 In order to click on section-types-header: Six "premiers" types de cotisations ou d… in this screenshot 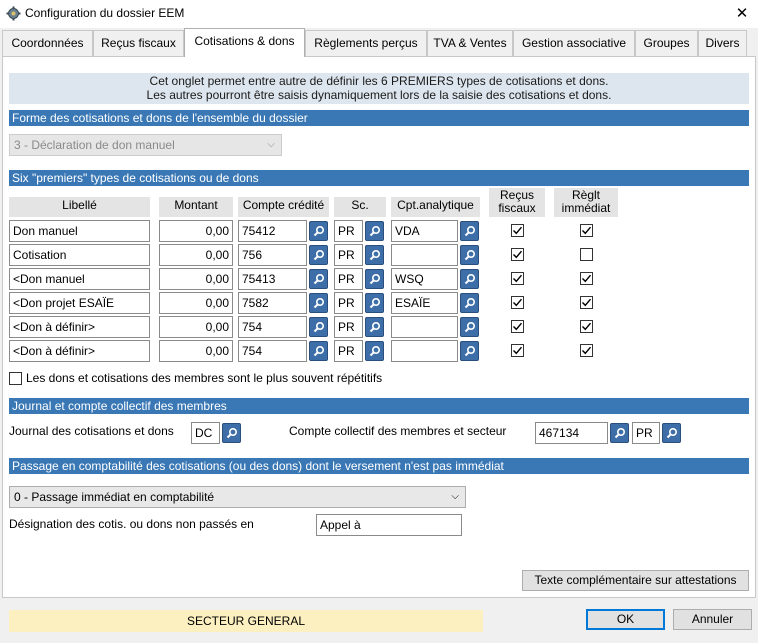, I will do `click(379, 178)`.